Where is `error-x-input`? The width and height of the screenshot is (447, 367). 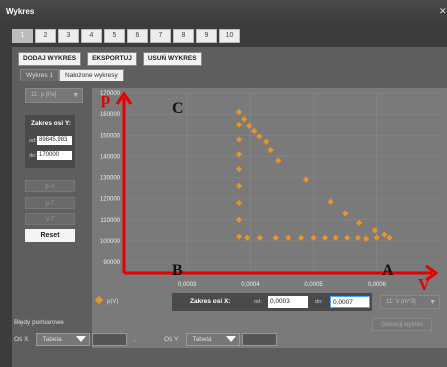 error-x-input is located at coordinates (110, 339).